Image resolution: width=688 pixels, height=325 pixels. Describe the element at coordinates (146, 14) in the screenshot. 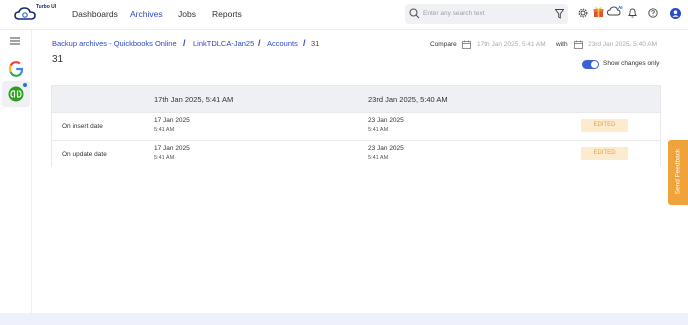

I see `nav-archives: Archives` at that location.